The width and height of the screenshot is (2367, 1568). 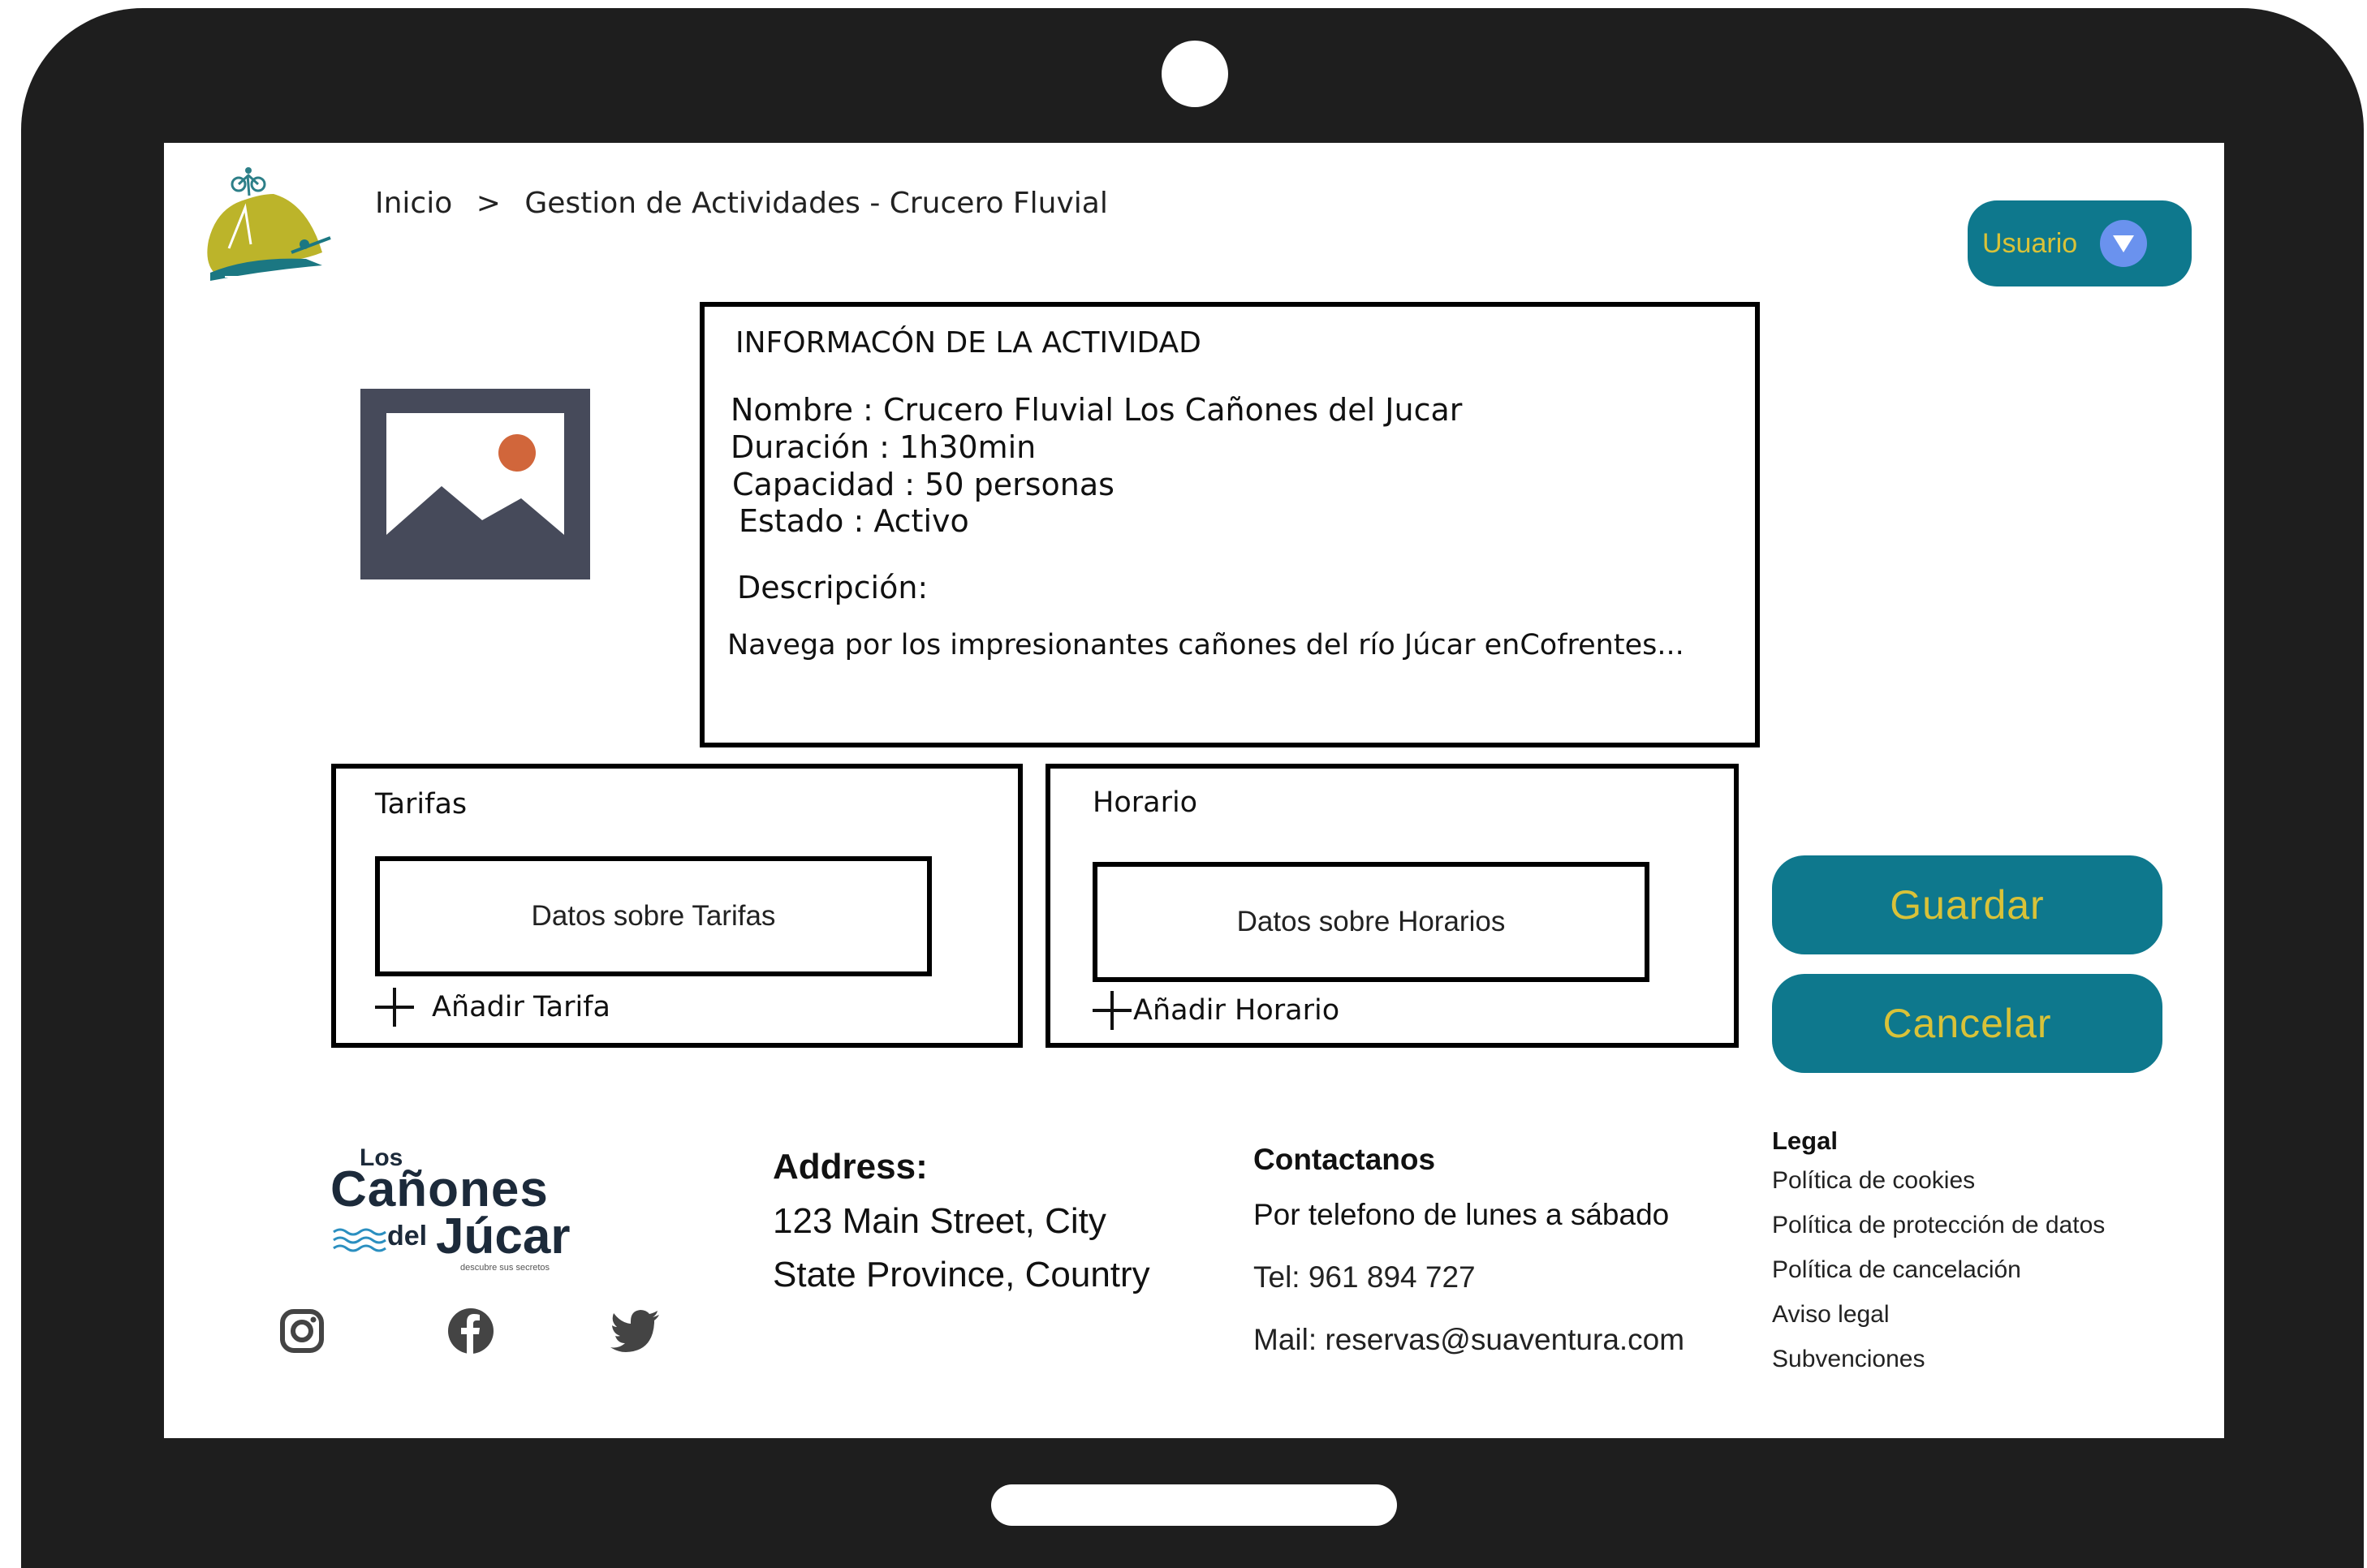 What do you see at coordinates (816, 204) in the screenshot?
I see `breadcrumb-current: Gestion de Actividades - Crucero Fluvial` at bounding box center [816, 204].